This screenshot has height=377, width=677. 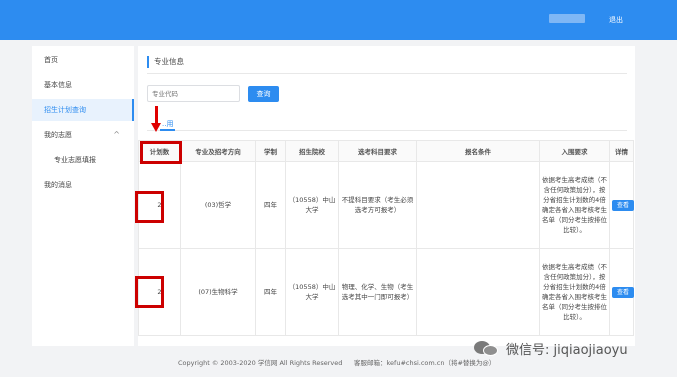 I want to click on sidebar-item-major-preference-fill: 专业志愿填报, so click(x=83, y=160).